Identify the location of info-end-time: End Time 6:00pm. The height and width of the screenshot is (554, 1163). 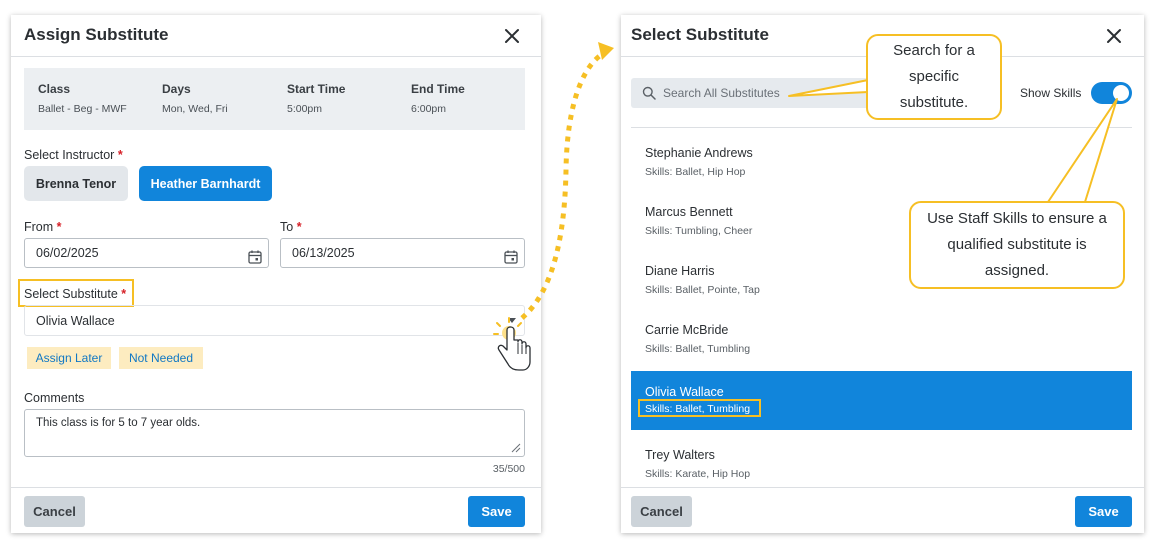
(438, 98).